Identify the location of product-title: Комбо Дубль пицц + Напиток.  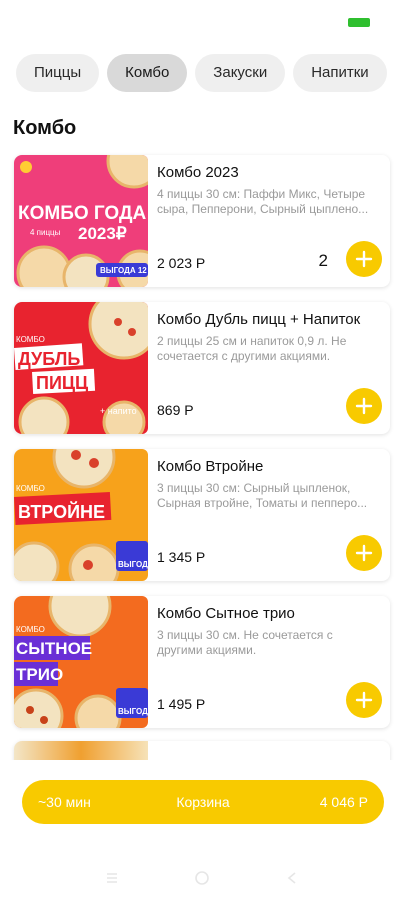
(259, 319).